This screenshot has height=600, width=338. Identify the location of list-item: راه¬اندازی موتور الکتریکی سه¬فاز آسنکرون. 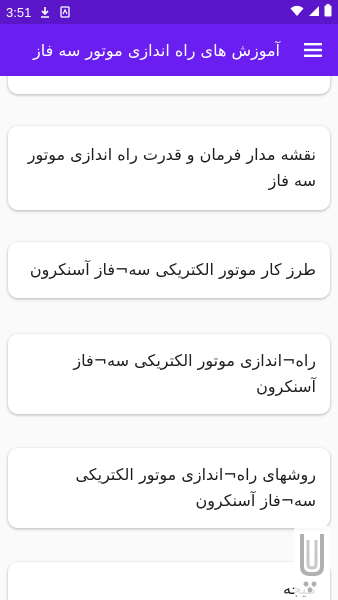
(169, 374).